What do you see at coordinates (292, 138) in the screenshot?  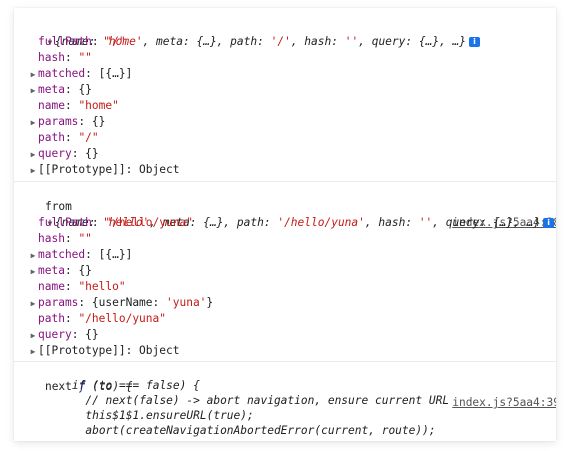 I see `property-row: path: "/"` at bounding box center [292, 138].